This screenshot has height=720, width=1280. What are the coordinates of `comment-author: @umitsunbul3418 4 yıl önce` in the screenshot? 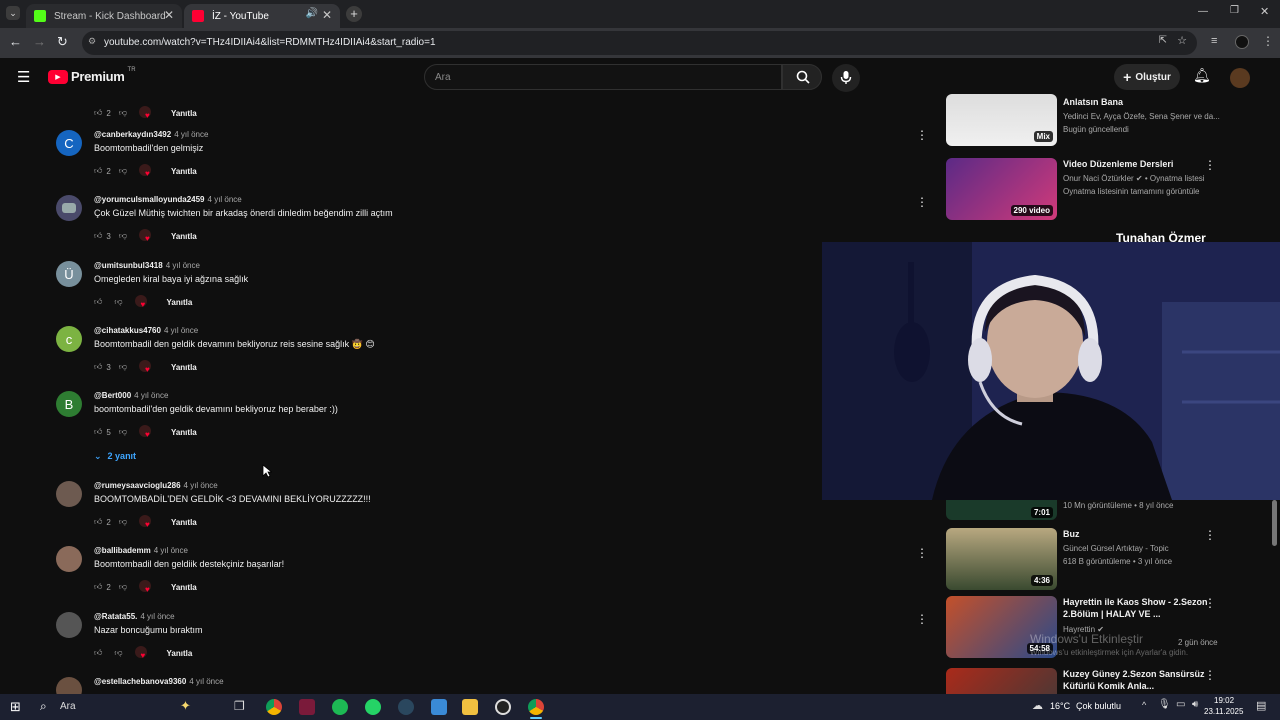 It's located at (147, 265).